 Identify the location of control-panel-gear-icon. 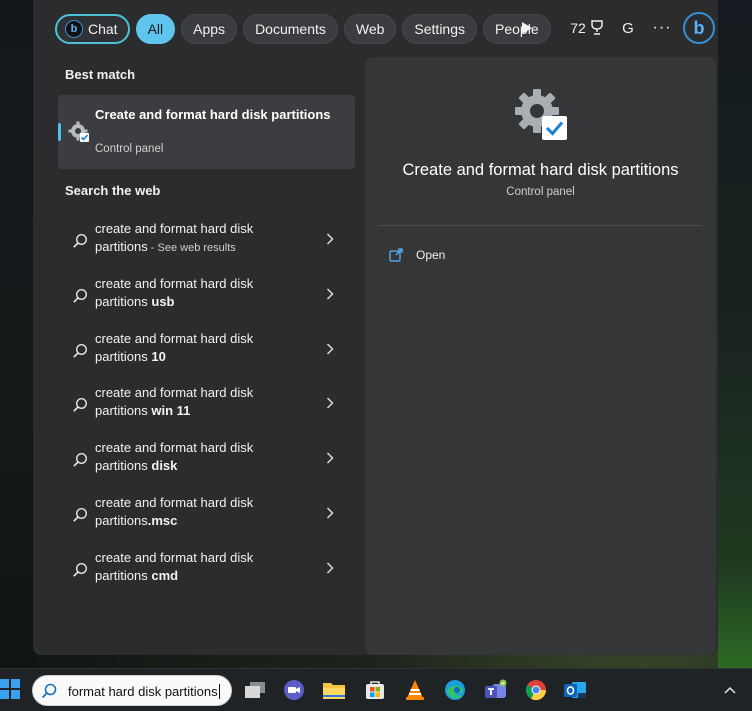
(78, 131).